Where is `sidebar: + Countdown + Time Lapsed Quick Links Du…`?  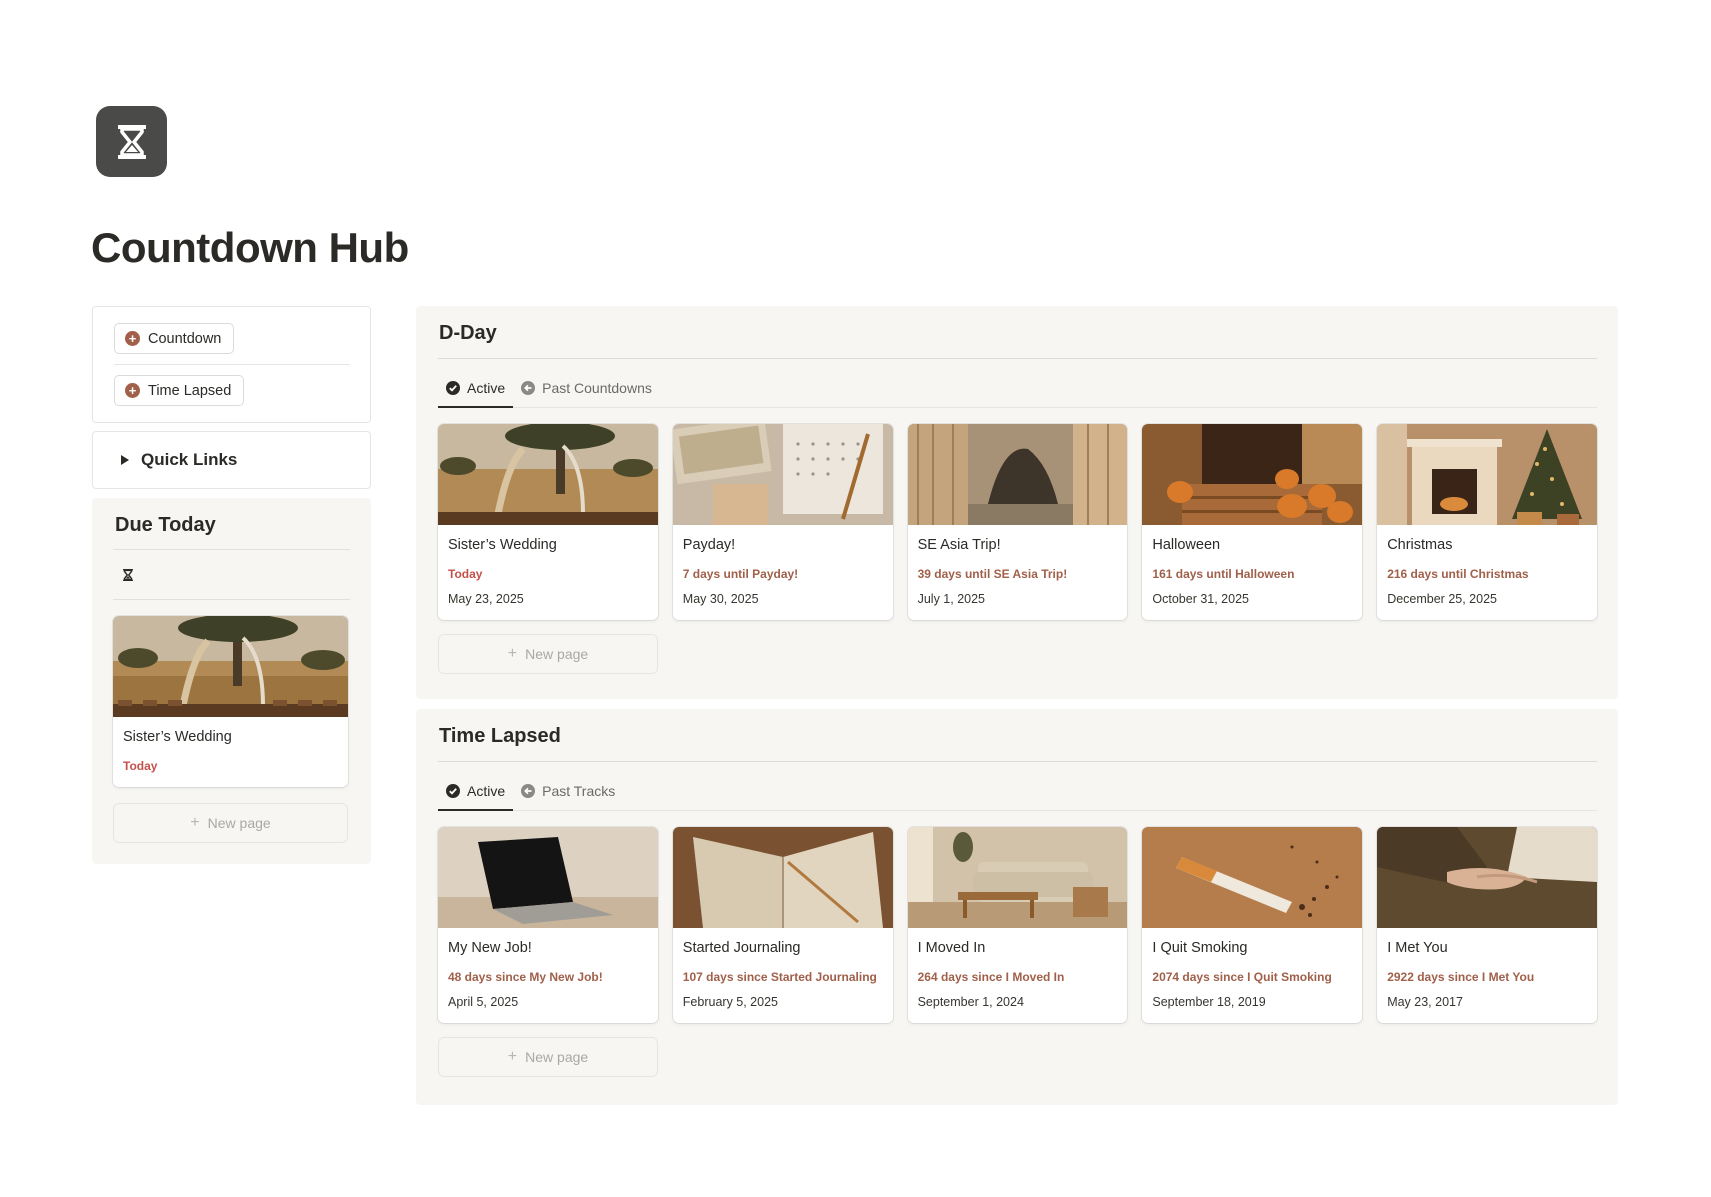
sidebar: + Countdown + Time Lapsed Quick Links Du… is located at coordinates (231, 585).